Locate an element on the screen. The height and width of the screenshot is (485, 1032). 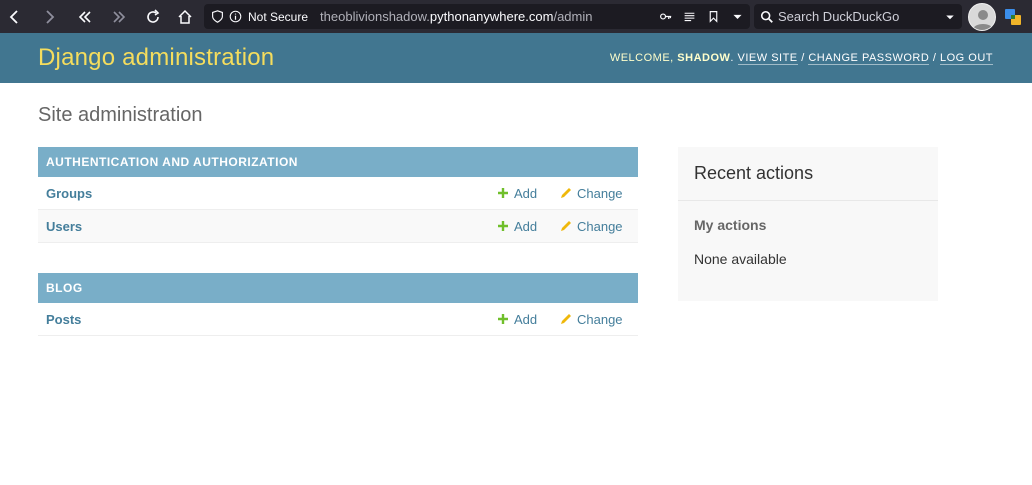
bookmark-icon is located at coordinates (713, 17).